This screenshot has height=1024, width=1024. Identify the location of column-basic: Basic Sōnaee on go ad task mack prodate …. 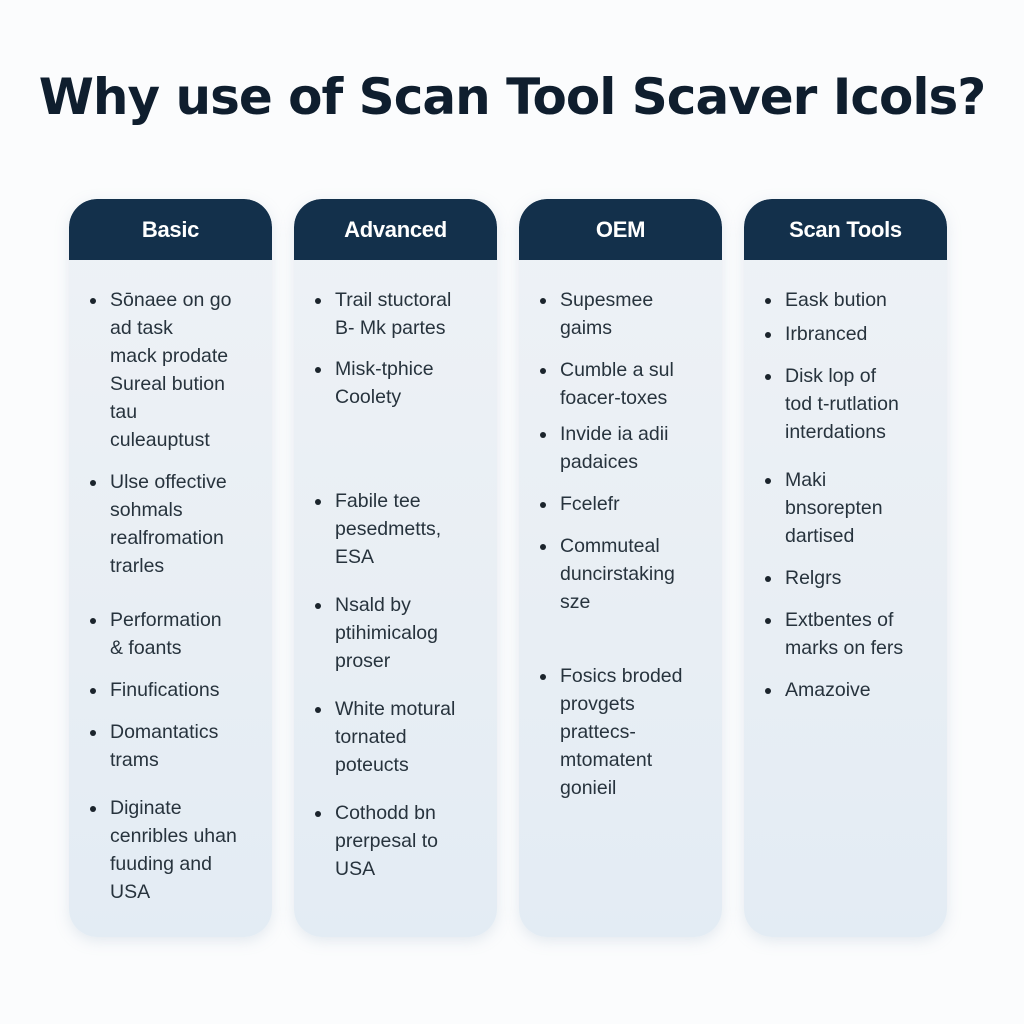
(170, 568).